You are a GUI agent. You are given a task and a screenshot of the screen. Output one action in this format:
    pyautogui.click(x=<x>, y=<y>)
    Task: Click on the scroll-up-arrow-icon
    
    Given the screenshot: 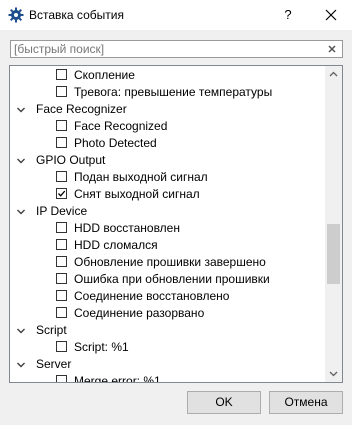 What is the action you would take?
    pyautogui.click(x=333, y=74)
    